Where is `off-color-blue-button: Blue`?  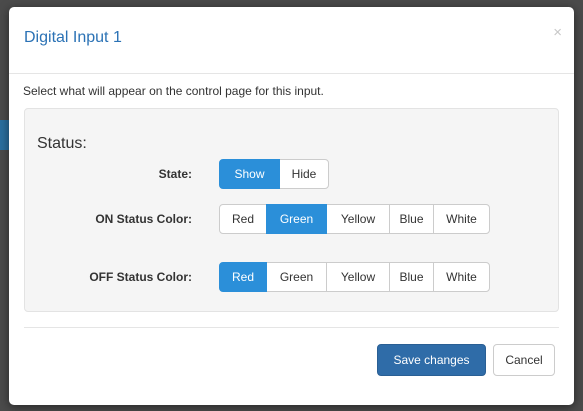 off-color-blue-button: Blue is located at coordinates (411, 277).